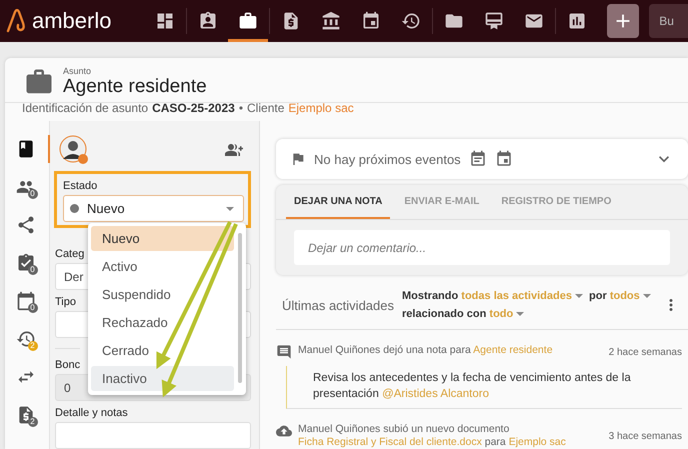  Describe the element at coordinates (26, 225) in the screenshot. I see `share-icon` at that location.